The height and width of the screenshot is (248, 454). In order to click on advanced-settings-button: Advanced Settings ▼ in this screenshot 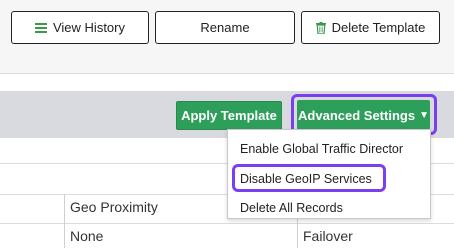, I will do `click(363, 115)`.